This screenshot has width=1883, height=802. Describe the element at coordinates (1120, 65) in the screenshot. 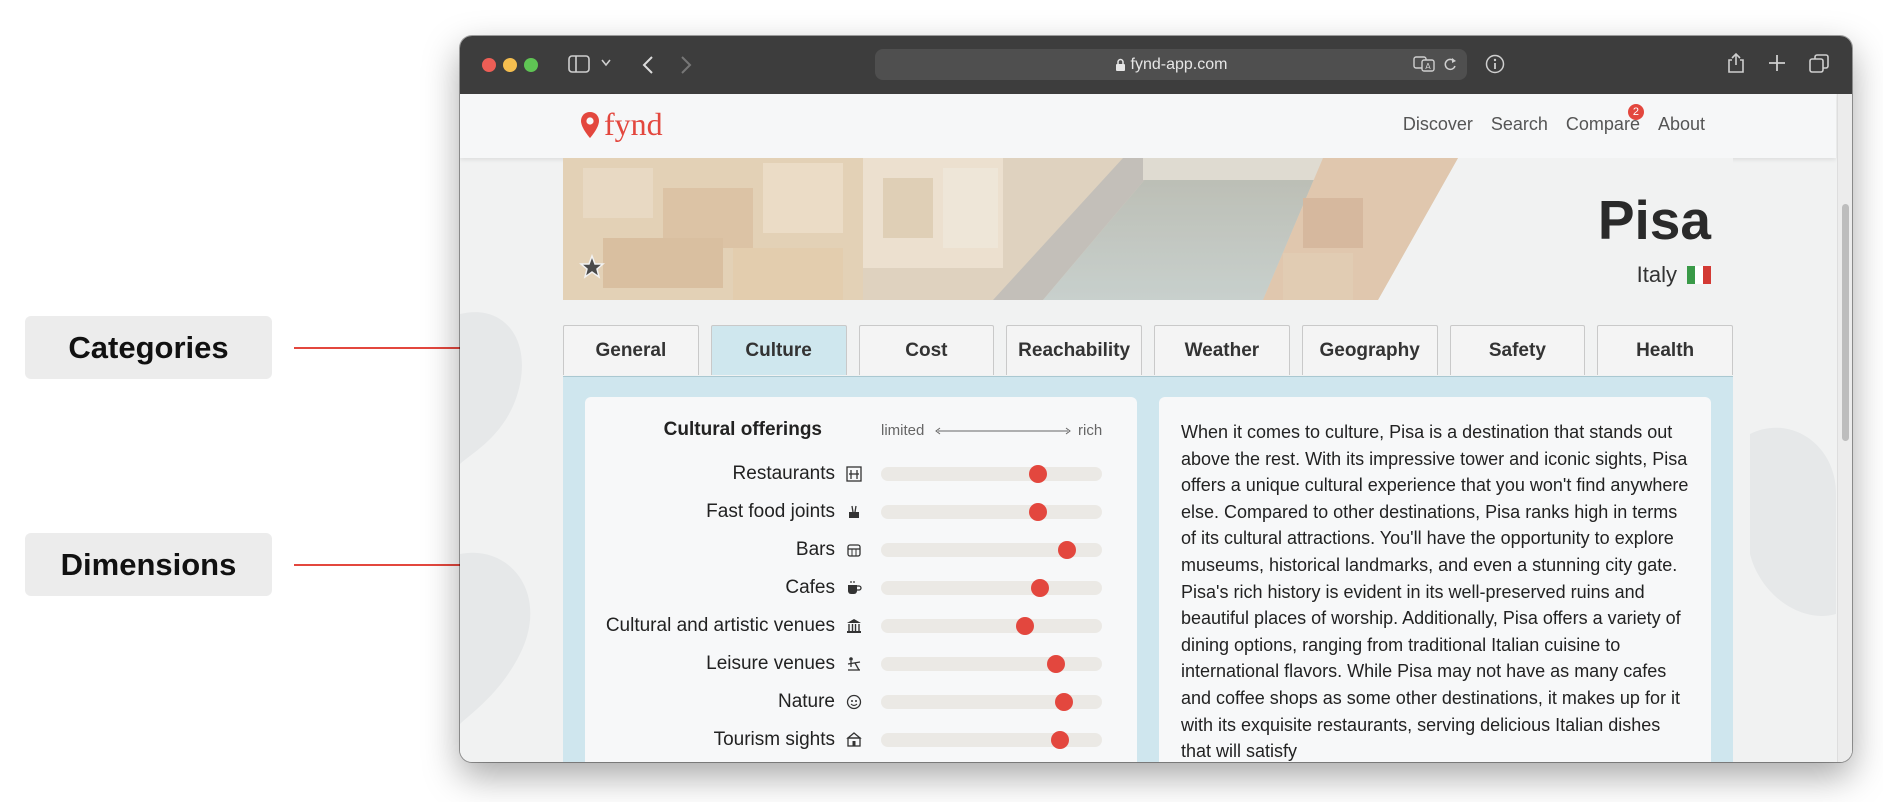

I see `lock-icon` at that location.